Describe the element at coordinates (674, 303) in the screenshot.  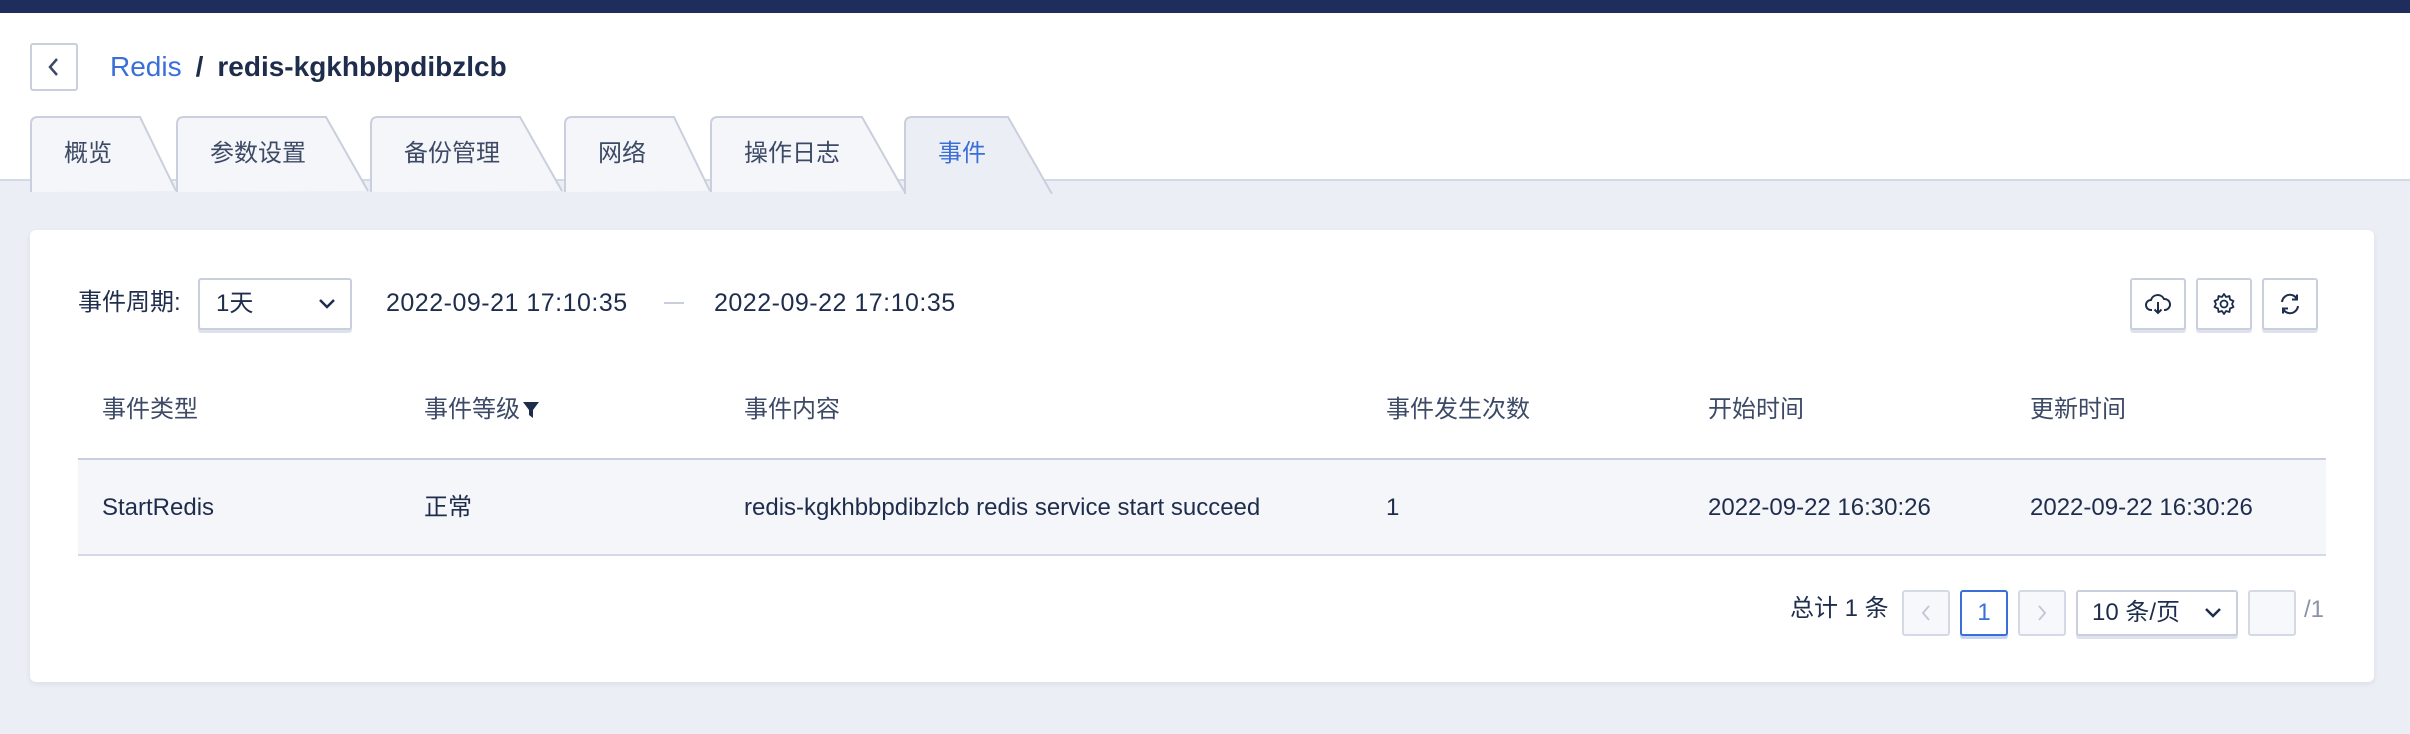
I see `date-range-separator` at that location.